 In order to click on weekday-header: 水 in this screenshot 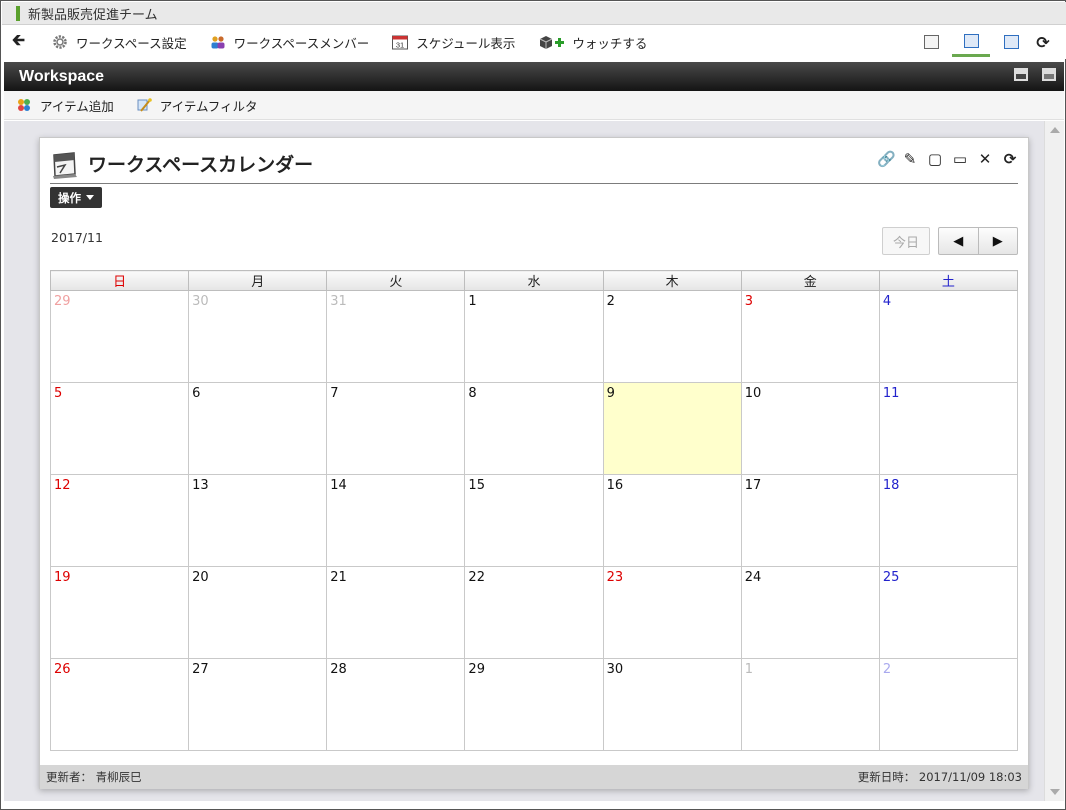, I will do `click(534, 280)`.